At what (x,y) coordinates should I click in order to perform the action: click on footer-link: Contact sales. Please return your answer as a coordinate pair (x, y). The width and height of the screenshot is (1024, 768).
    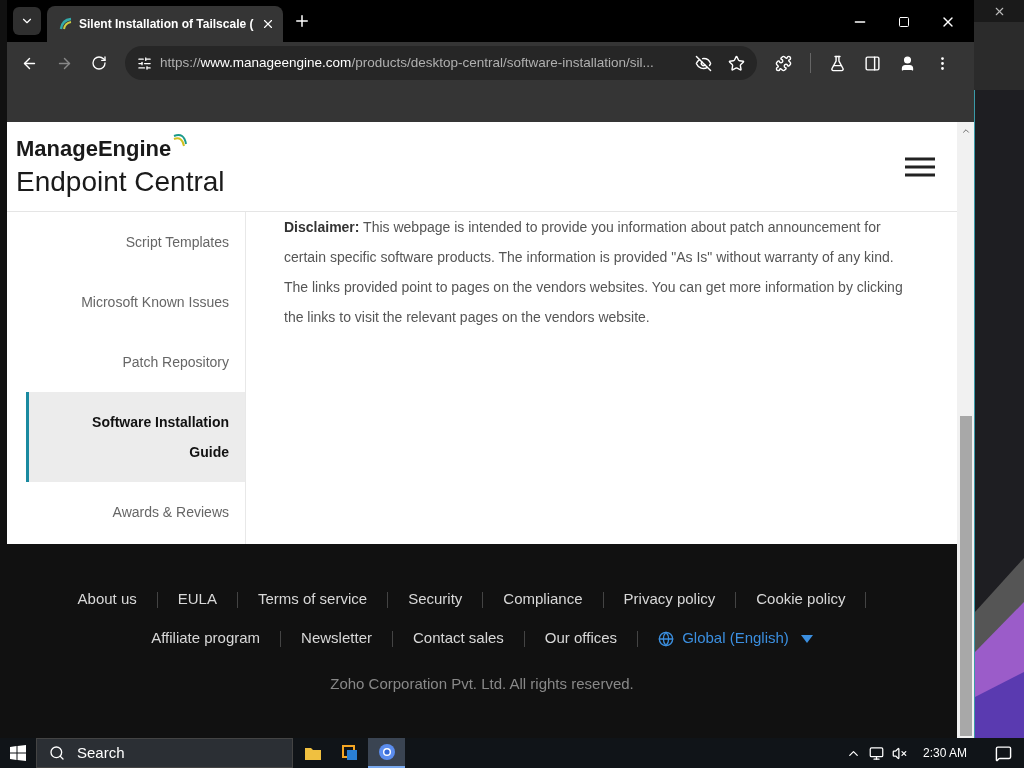
    Looking at the image, I should click on (458, 638).